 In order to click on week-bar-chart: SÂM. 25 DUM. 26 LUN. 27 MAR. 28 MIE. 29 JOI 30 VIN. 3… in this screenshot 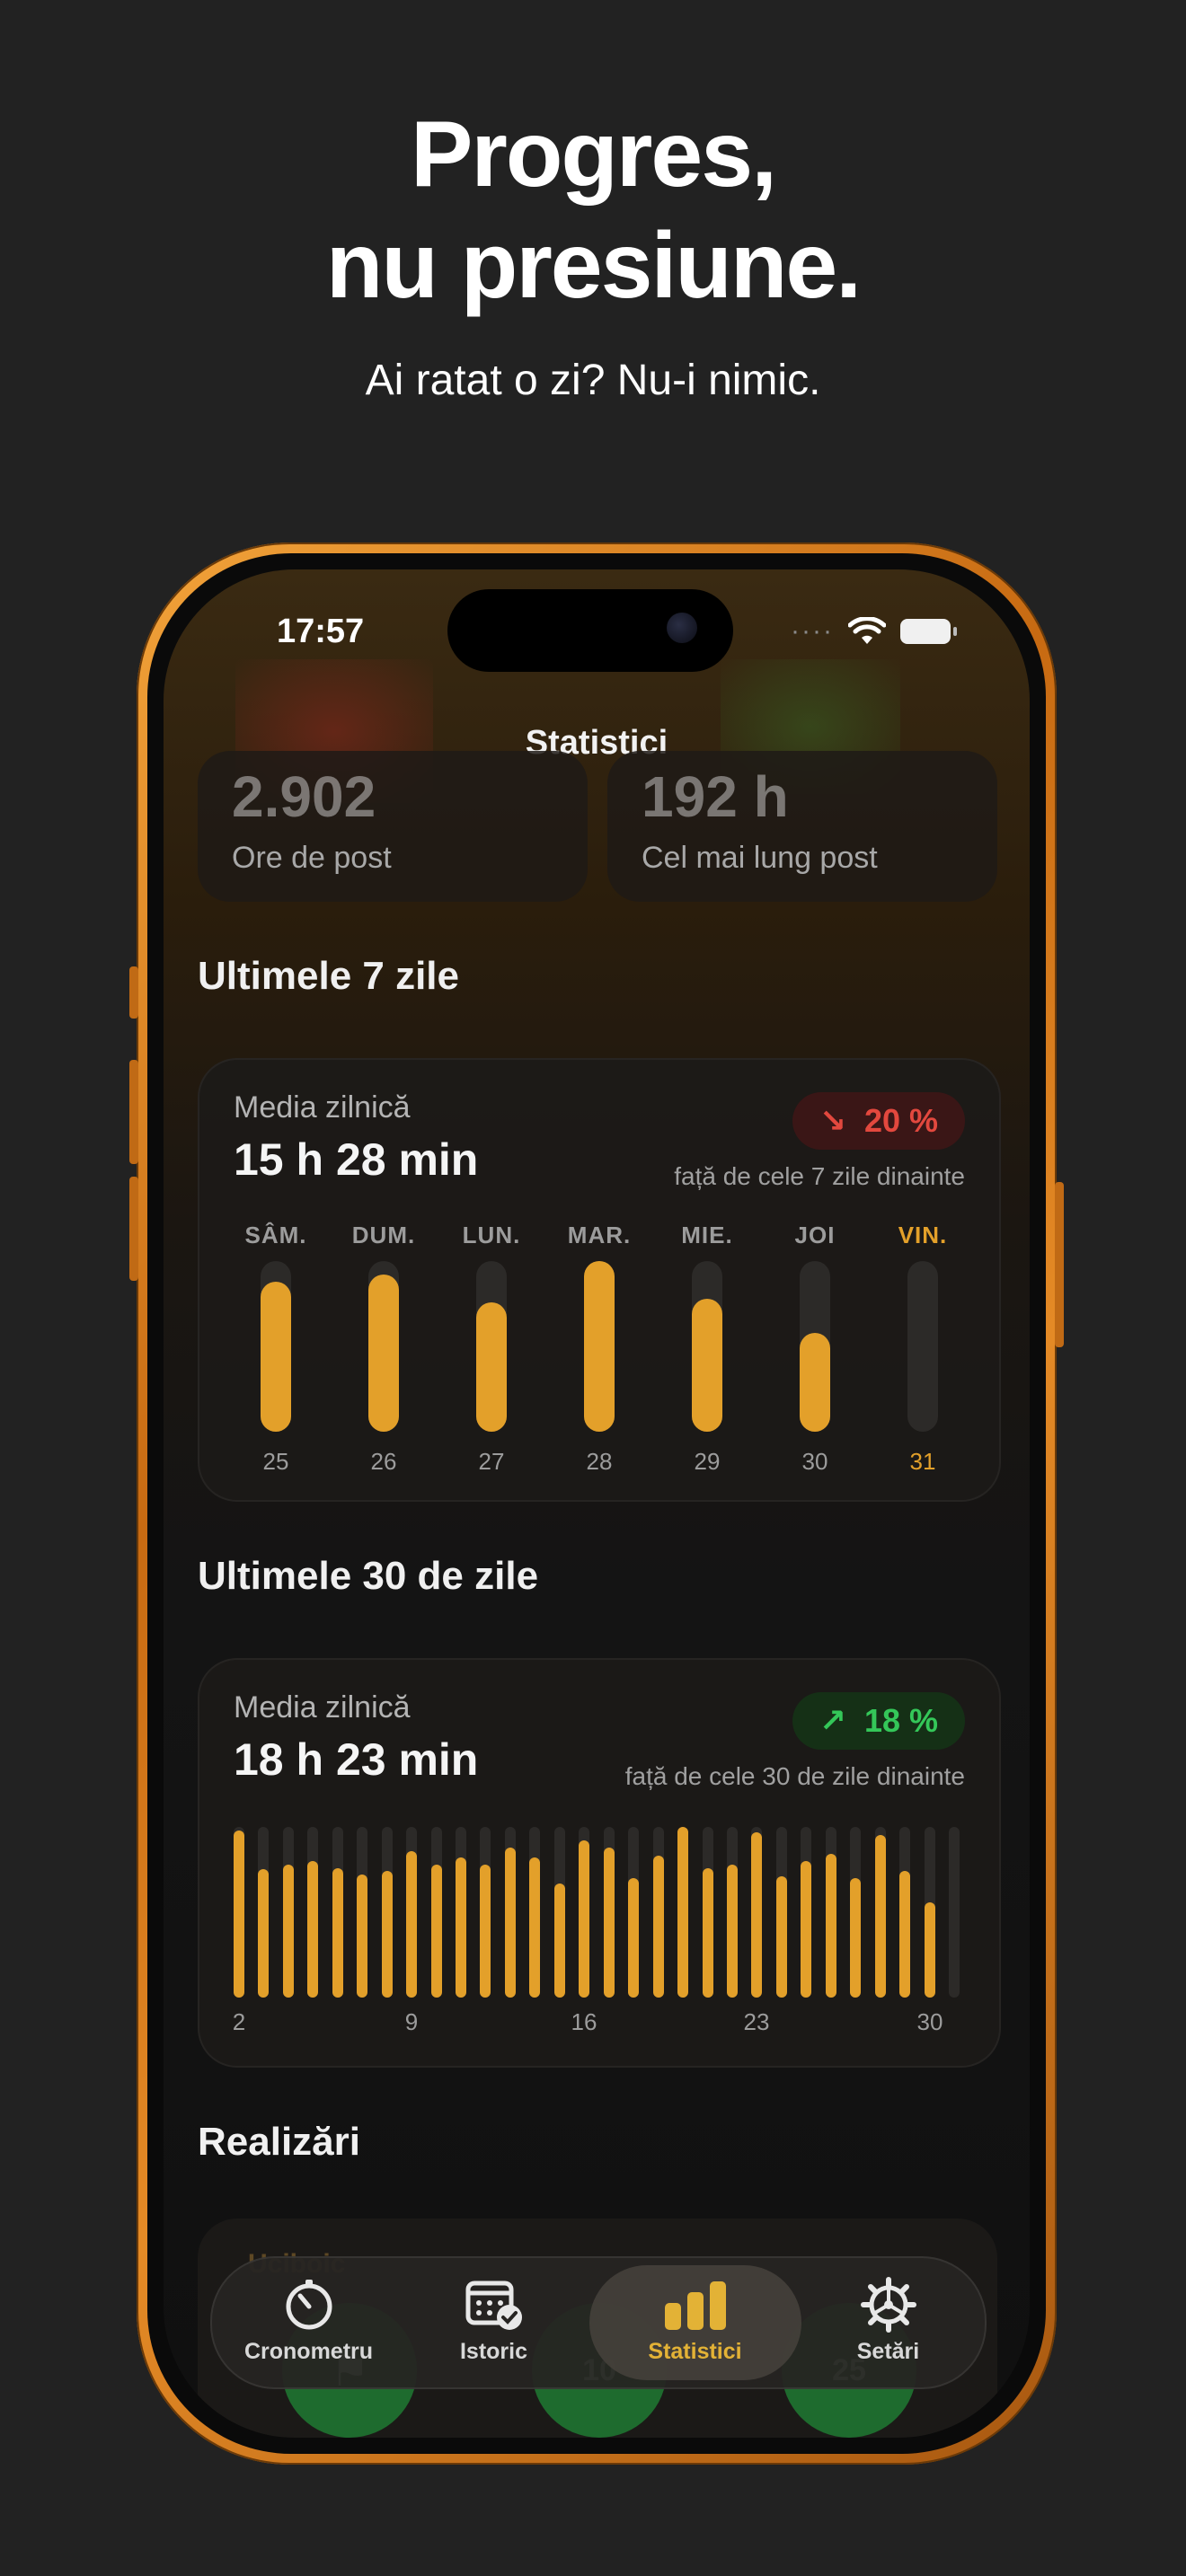, I will do `click(599, 1352)`.